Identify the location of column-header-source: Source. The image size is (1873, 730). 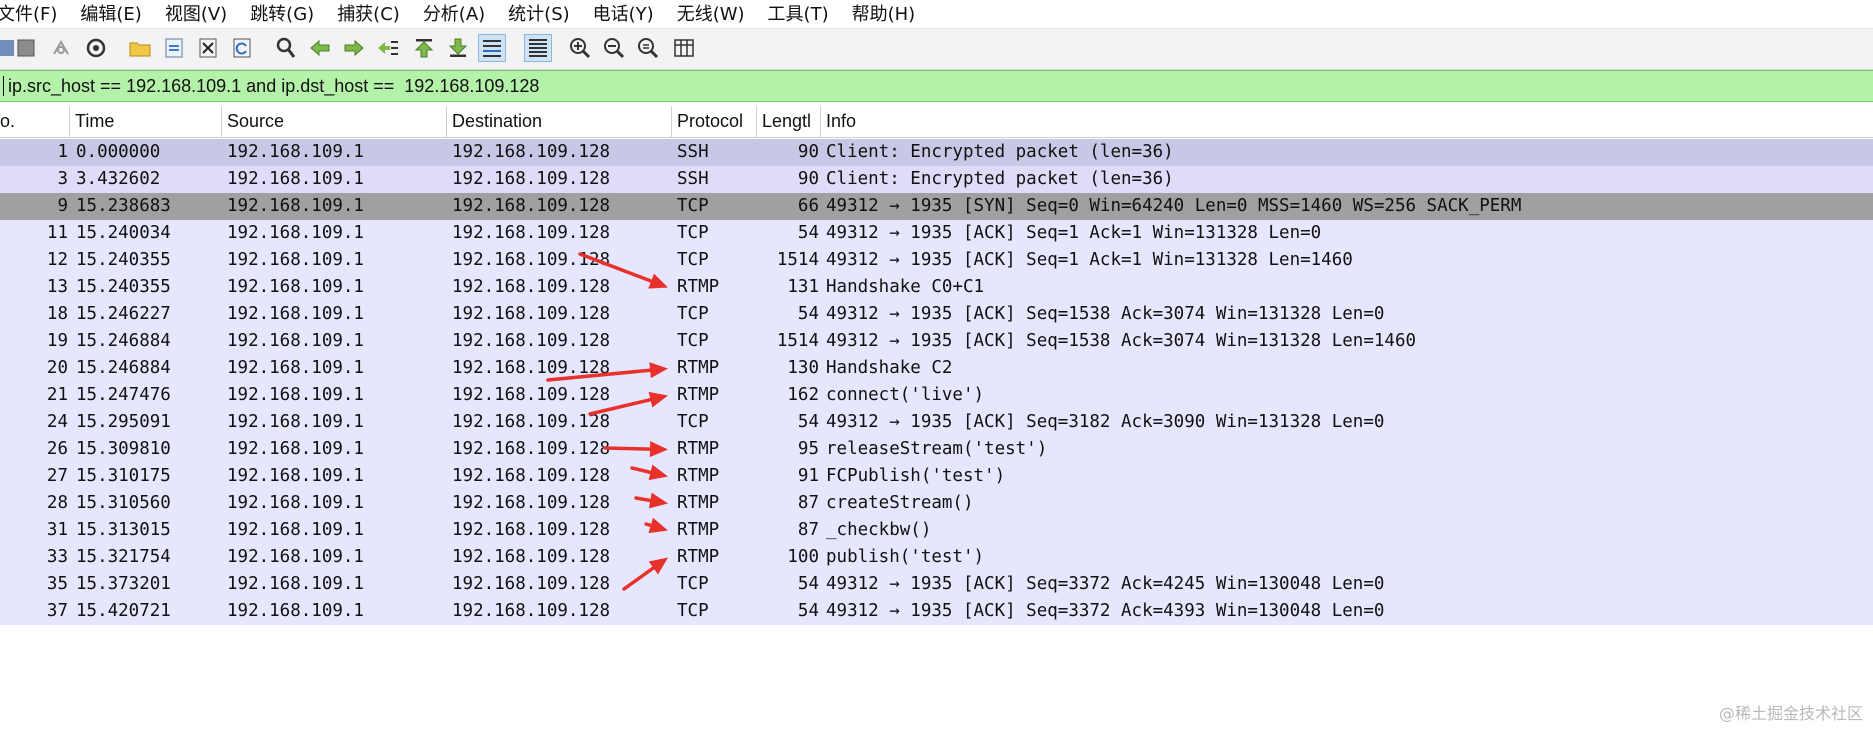
(334, 121).